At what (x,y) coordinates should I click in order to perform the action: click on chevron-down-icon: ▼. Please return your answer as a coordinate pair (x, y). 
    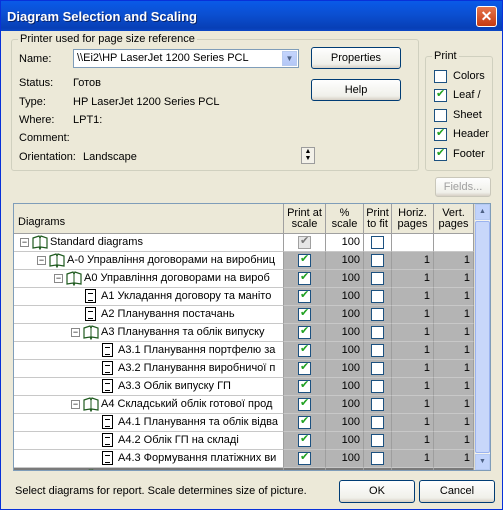
    Looking at the image, I should click on (289, 58).